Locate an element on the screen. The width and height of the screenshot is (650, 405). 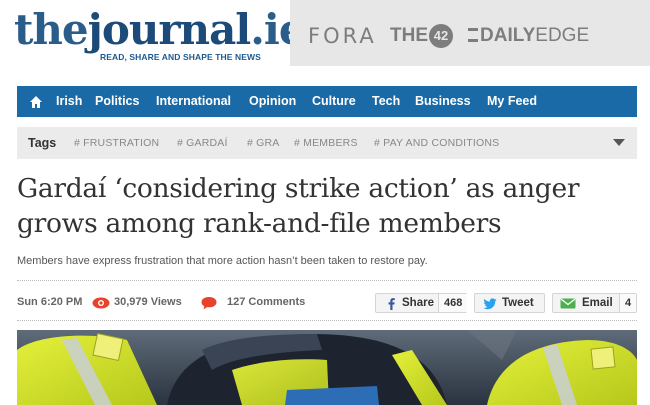
view-count: 30,979 Views is located at coordinates (148, 302).